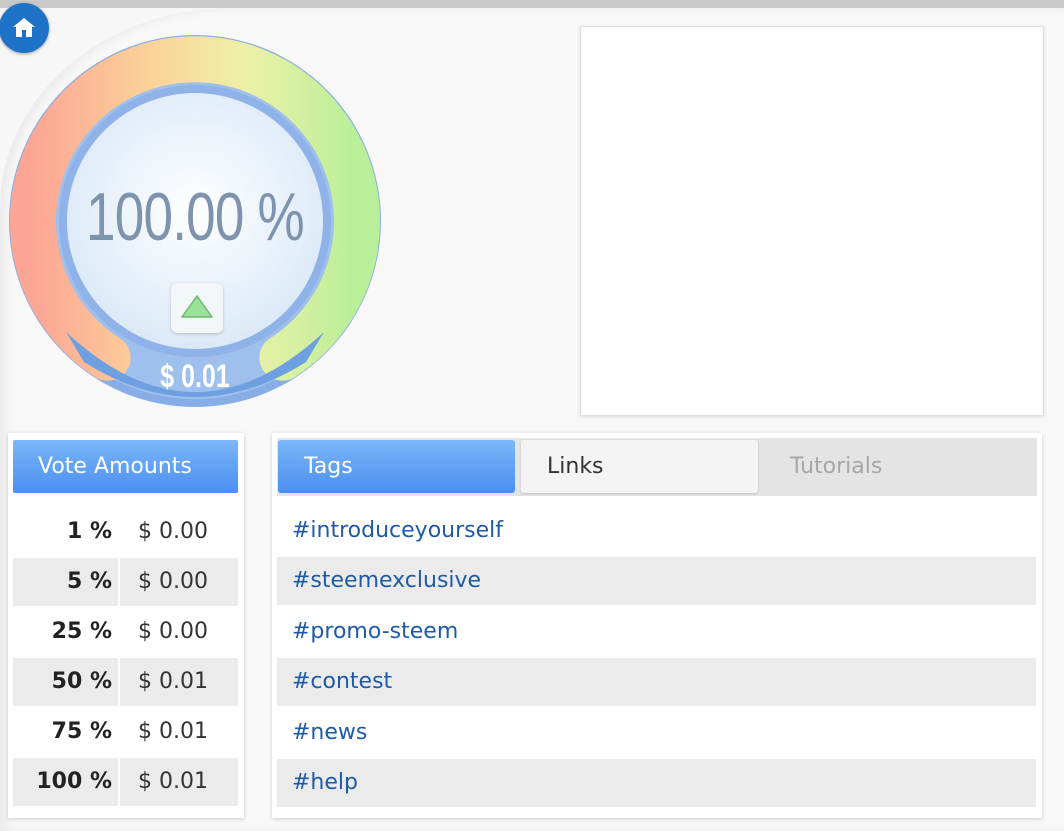 This screenshot has width=1064, height=831. Describe the element at coordinates (656, 733) in the screenshot. I see `tag-link: #news` at that location.